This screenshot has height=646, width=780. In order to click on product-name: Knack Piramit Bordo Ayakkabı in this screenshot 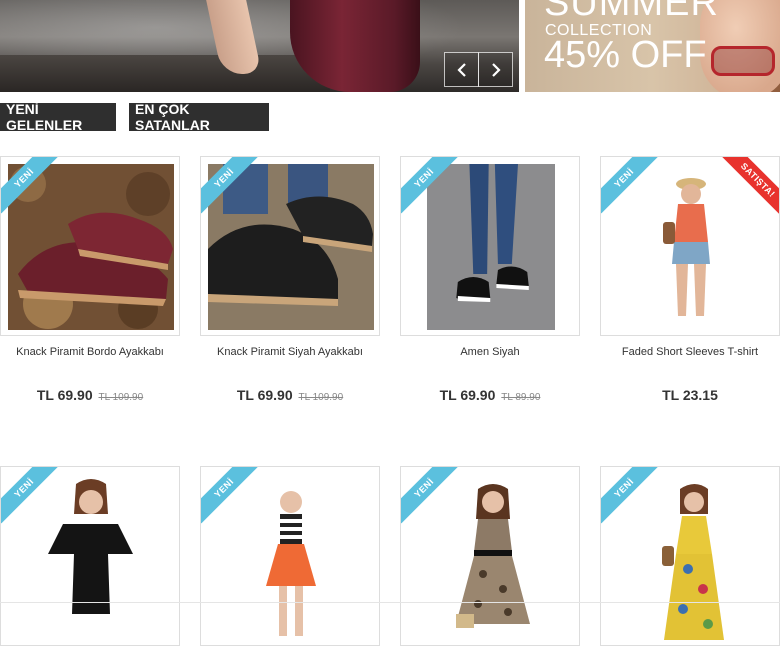, I will do `click(90, 352)`.